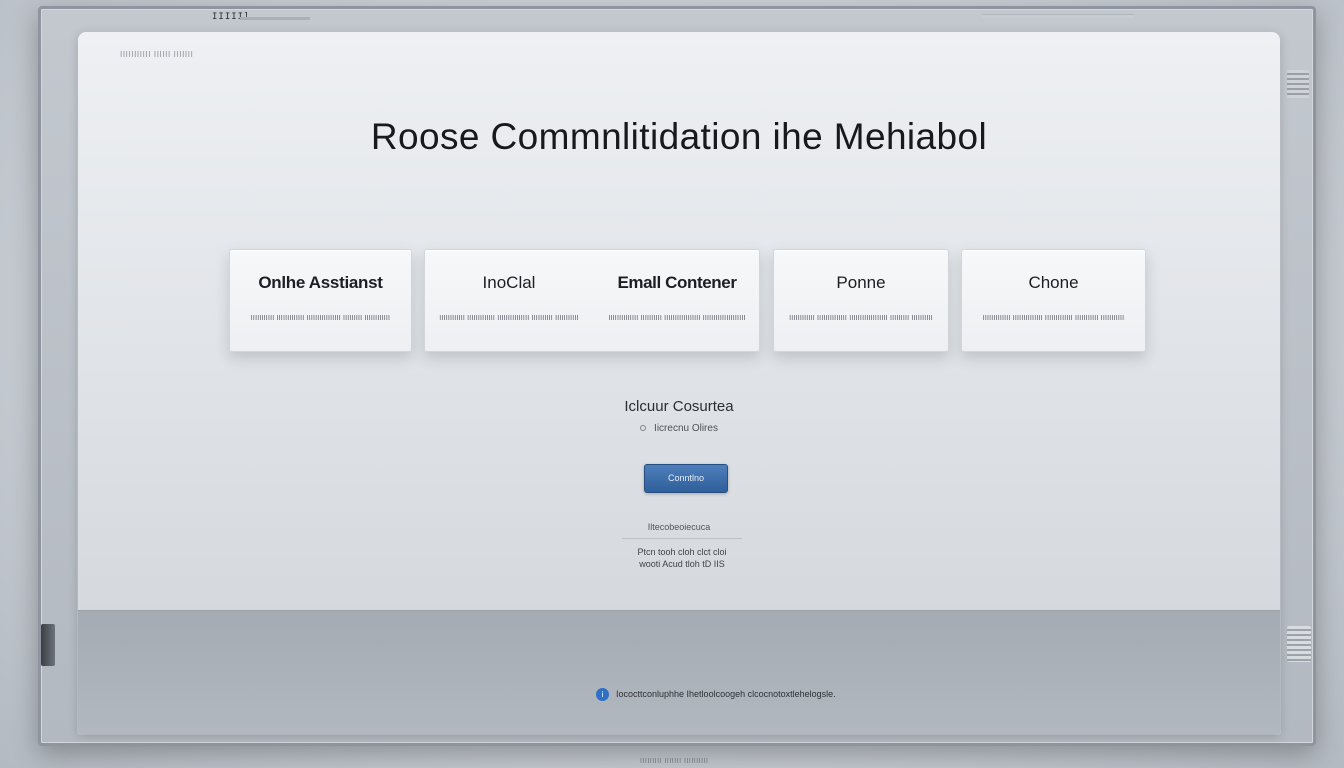  I want to click on note-line: Ptcn tooh cloh clct cloi, so click(682, 552).